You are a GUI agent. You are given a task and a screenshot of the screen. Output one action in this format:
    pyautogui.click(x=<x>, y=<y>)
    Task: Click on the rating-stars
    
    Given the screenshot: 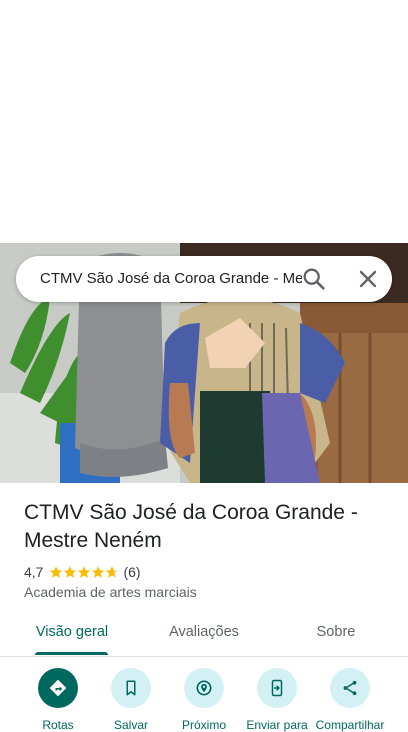 What is the action you would take?
    pyautogui.click(x=84, y=572)
    